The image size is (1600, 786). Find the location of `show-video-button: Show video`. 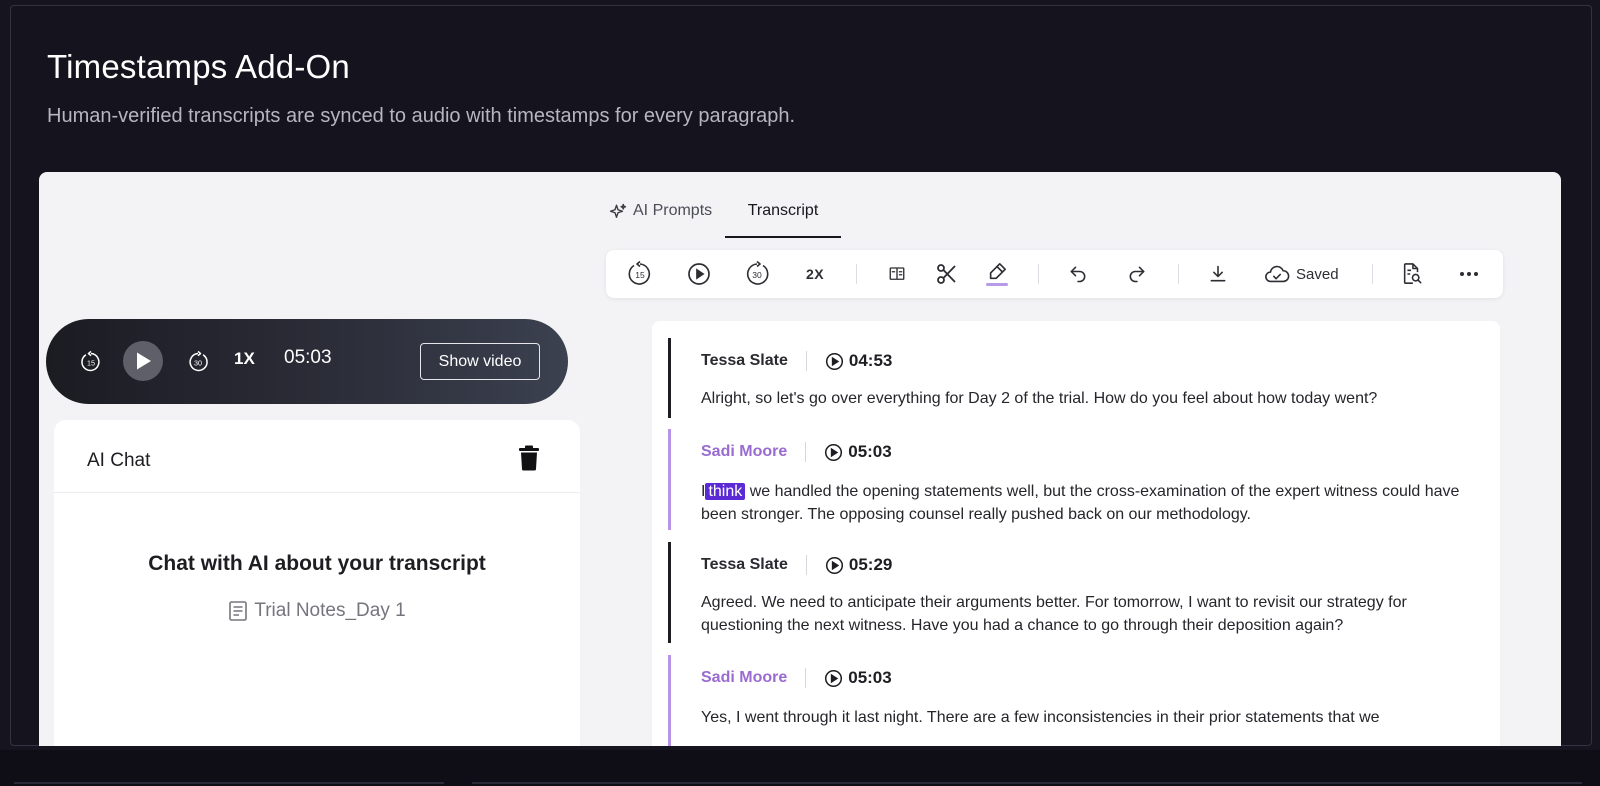

show-video-button: Show video is located at coordinates (480, 361).